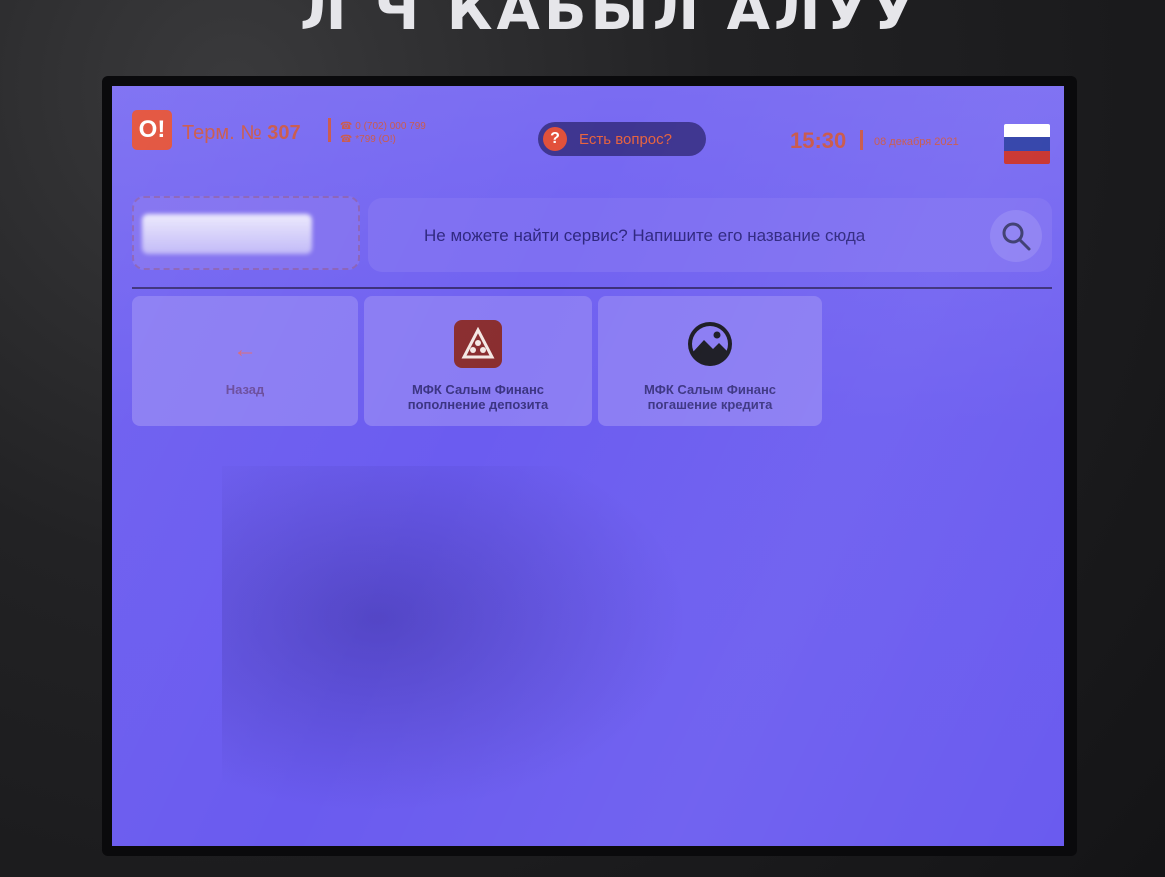 The width and height of the screenshot is (1165, 877). I want to click on header-divider, so click(329, 130).